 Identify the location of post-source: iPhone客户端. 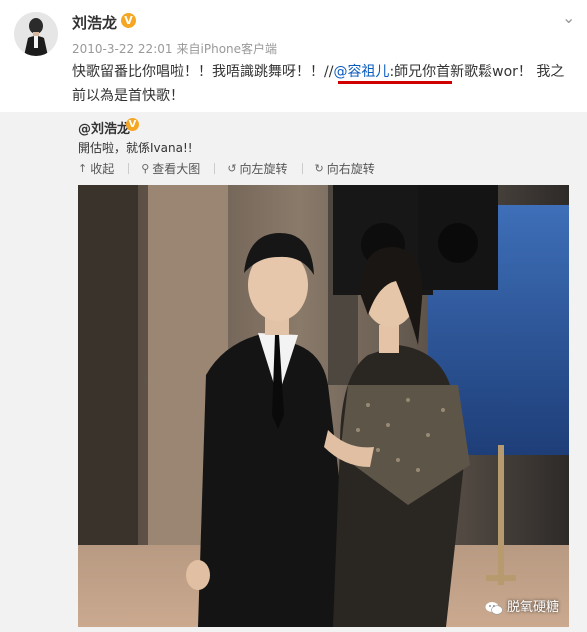
(239, 49).